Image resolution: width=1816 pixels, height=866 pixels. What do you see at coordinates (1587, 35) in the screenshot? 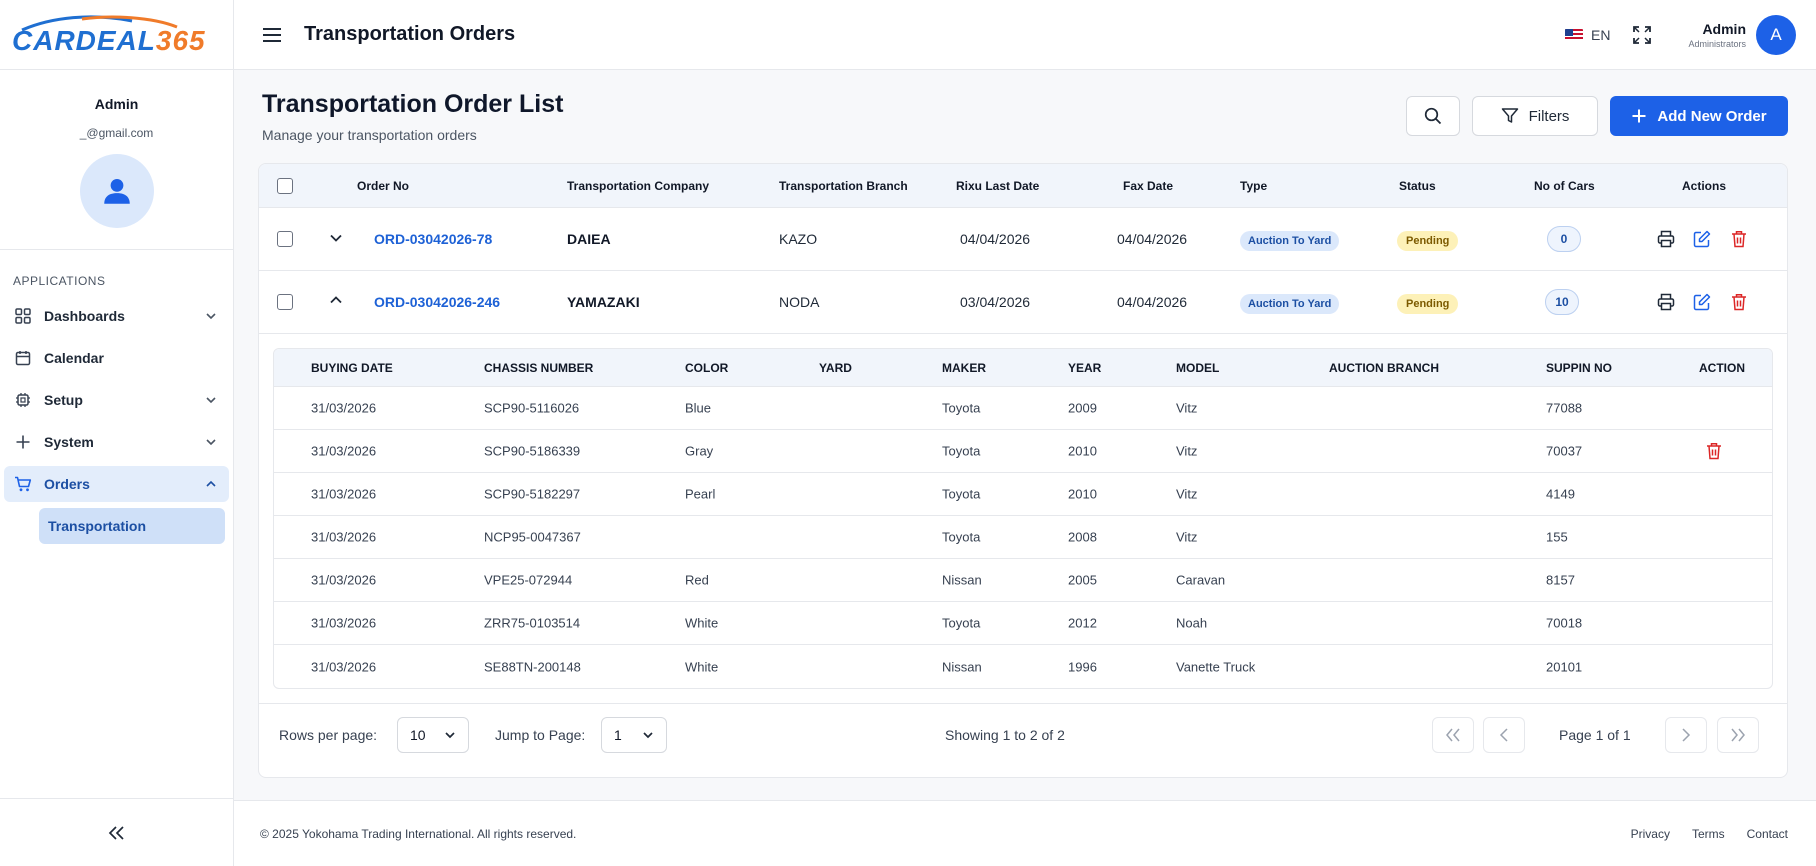
I see `language-selector: EN` at bounding box center [1587, 35].